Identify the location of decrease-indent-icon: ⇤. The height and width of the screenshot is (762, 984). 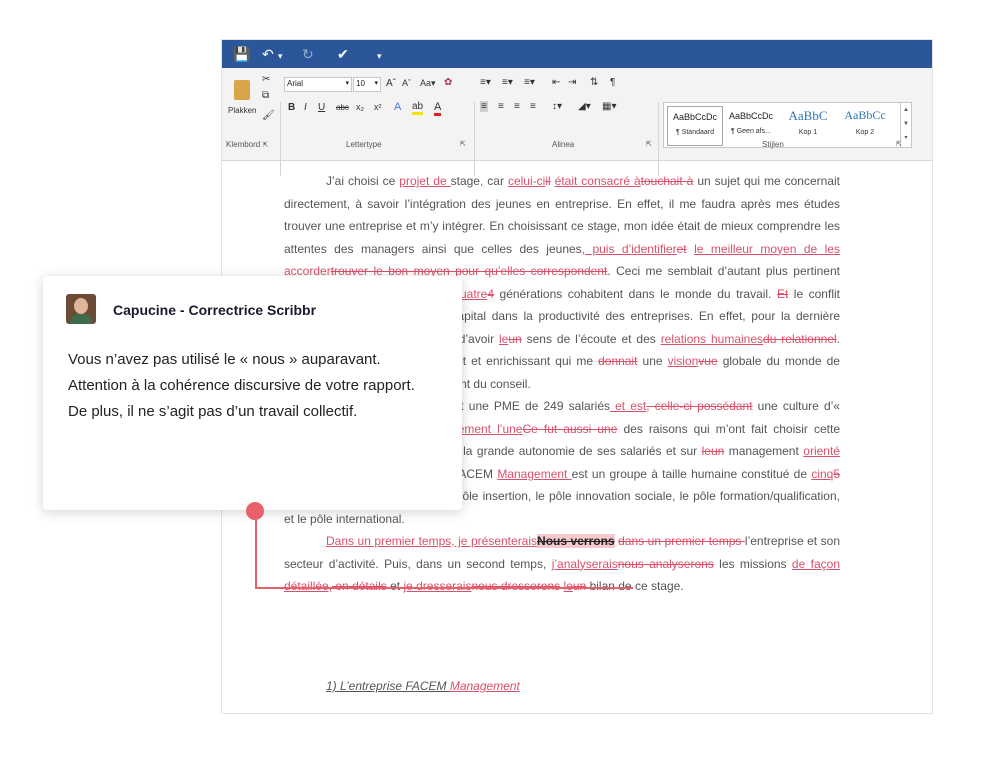
(556, 82).